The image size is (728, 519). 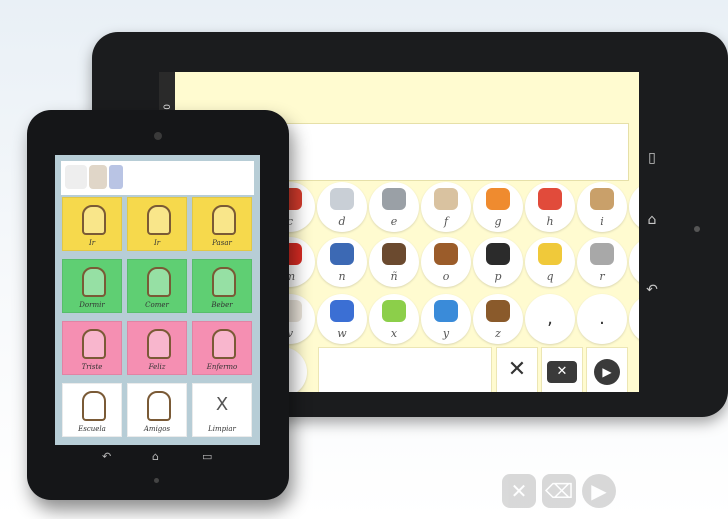 What do you see at coordinates (222, 305) in the screenshot?
I see `card-label: Beber` at bounding box center [222, 305].